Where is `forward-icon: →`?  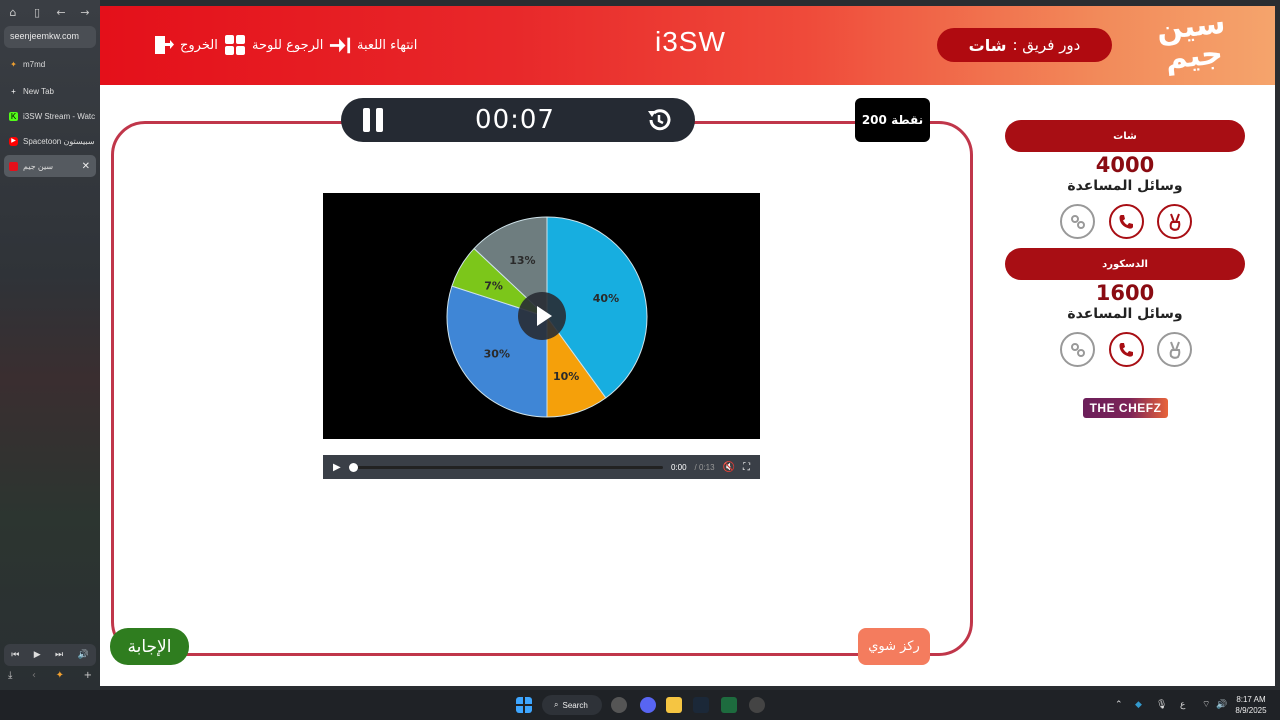 forward-icon: → is located at coordinates (85, 13).